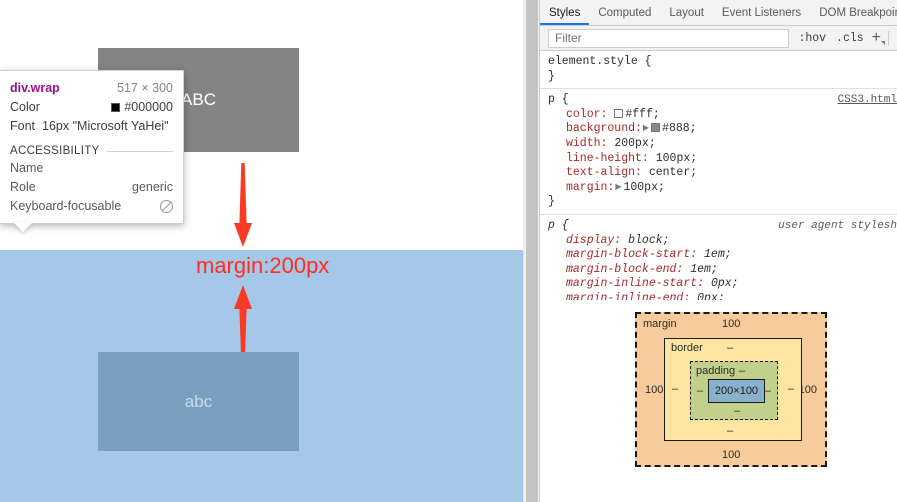  Describe the element at coordinates (604, 129) in the screenshot. I see `declaration-property: background:` at that location.